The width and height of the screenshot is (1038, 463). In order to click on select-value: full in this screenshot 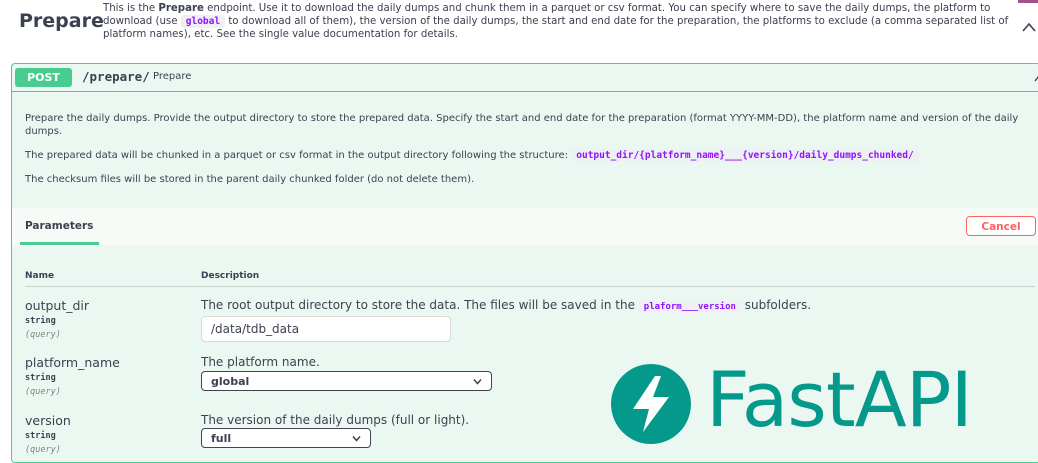, I will do `click(221, 438)`.